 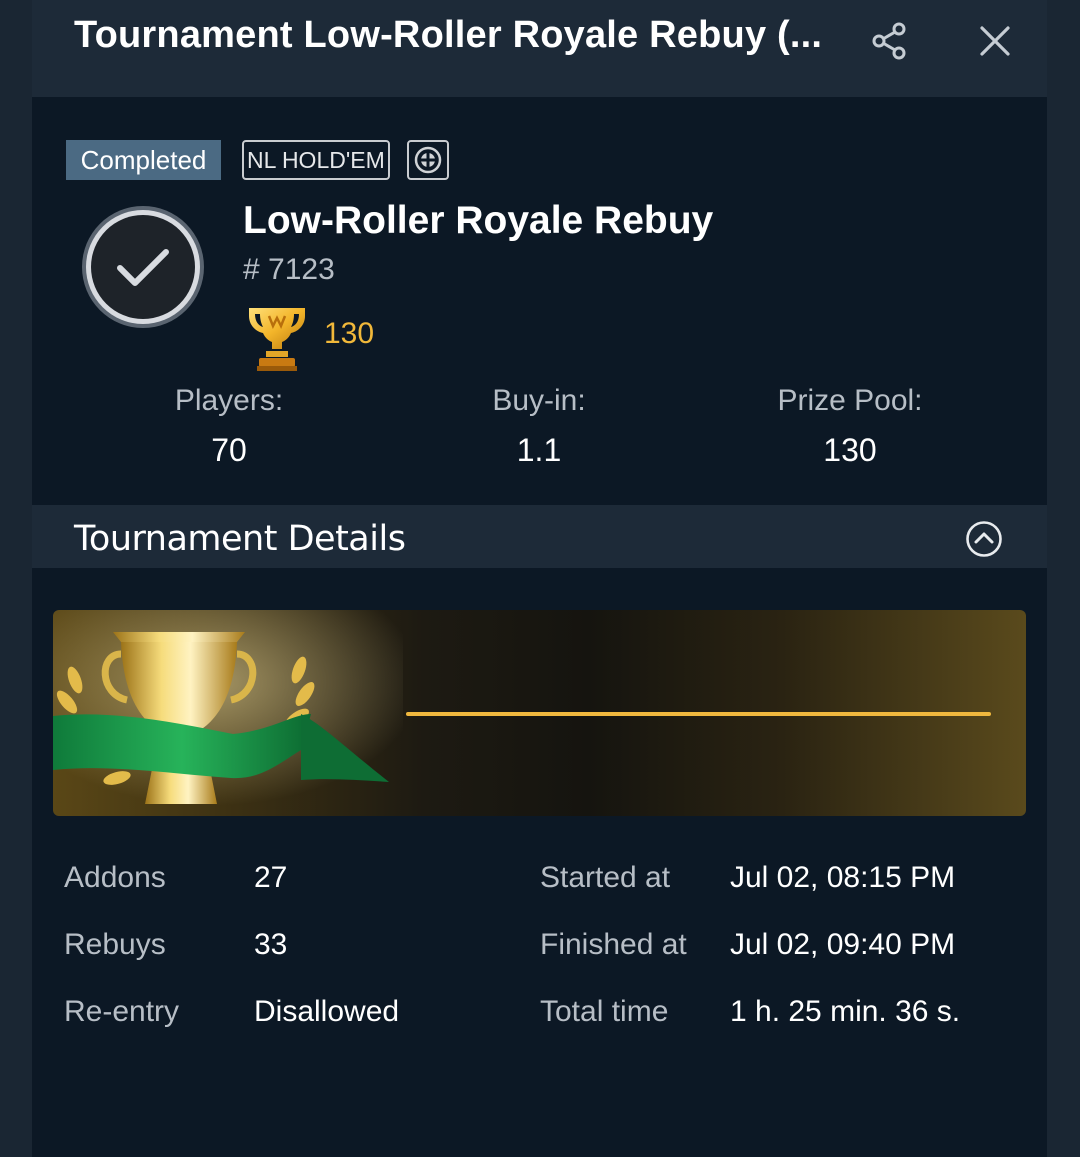 What do you see at coordinates (229, 450) in the screenshot?
I see `stat-value: 70` at bounding box center [229, 450].